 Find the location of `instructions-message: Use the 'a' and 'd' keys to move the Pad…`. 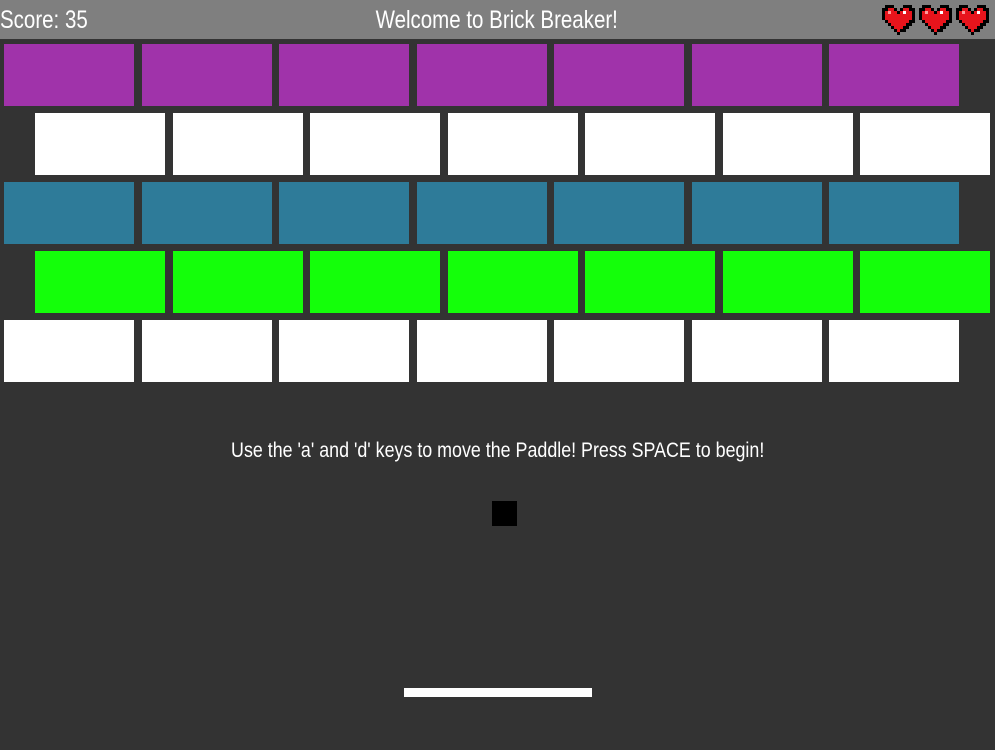

instructions-message: Use the 'a' and 'd' keys to move the Pad… is located at coordinates (497, 451).